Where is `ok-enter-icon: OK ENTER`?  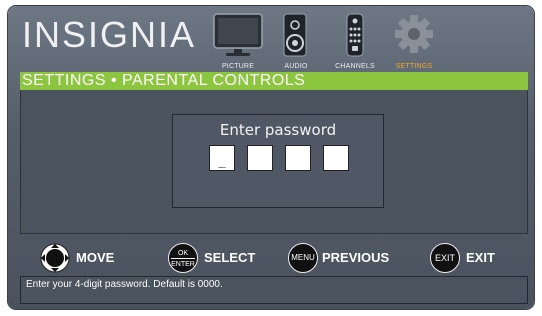
ok-enter-icon: OK ENTER is located at coordinates (183, 258).